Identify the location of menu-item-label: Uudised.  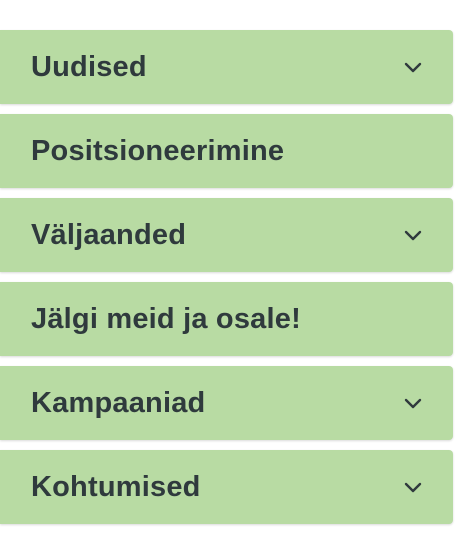
(89, 66).